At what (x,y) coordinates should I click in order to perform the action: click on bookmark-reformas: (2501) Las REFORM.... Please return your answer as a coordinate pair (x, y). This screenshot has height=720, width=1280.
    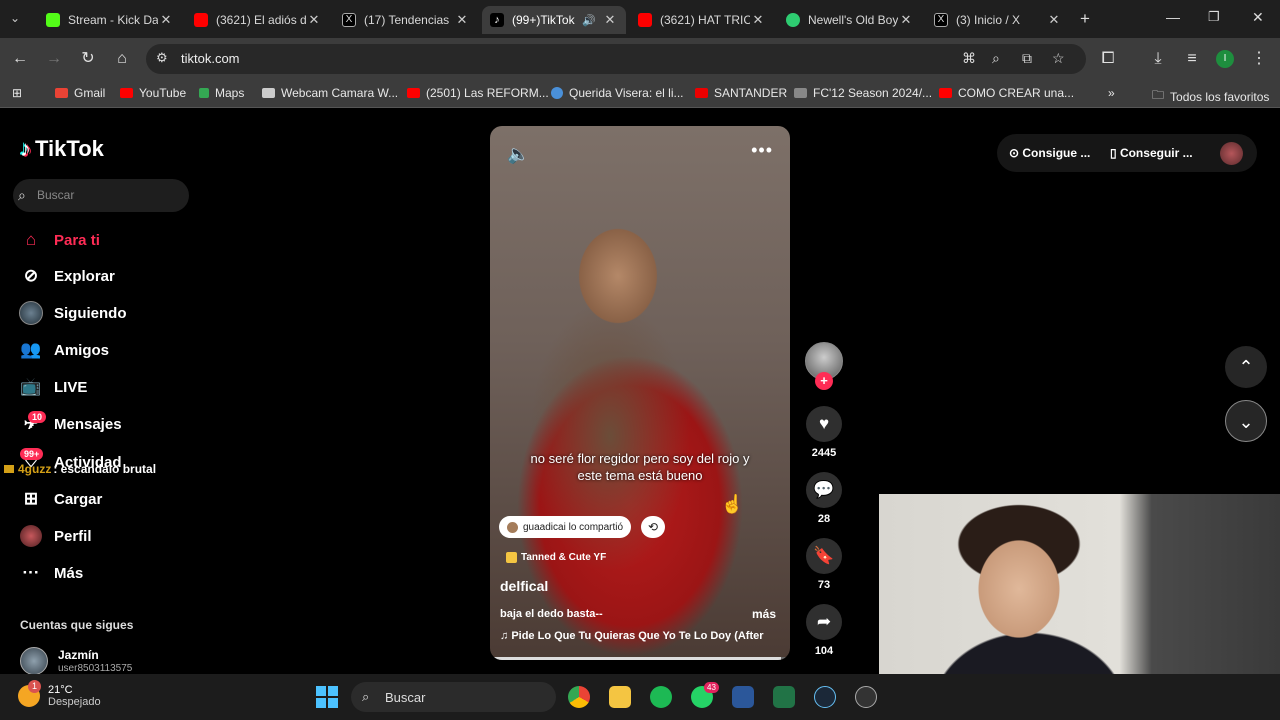
    Looking at the image, I should click on (478, 93).